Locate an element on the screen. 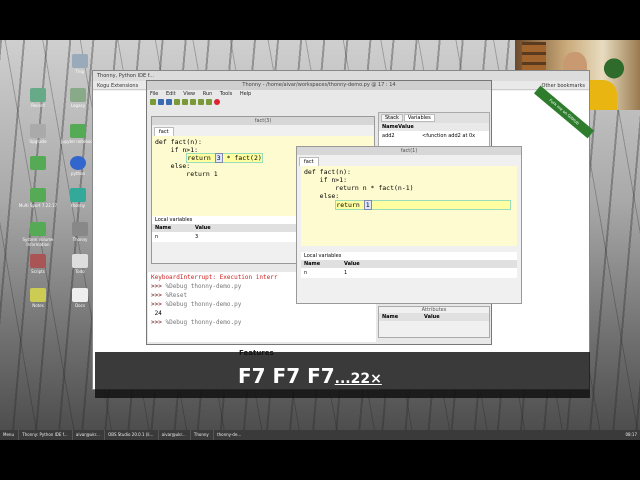 This screenshot has width=640, height=480. other-bookmarks: Other bookmarks is located at coordinates (563, 86).